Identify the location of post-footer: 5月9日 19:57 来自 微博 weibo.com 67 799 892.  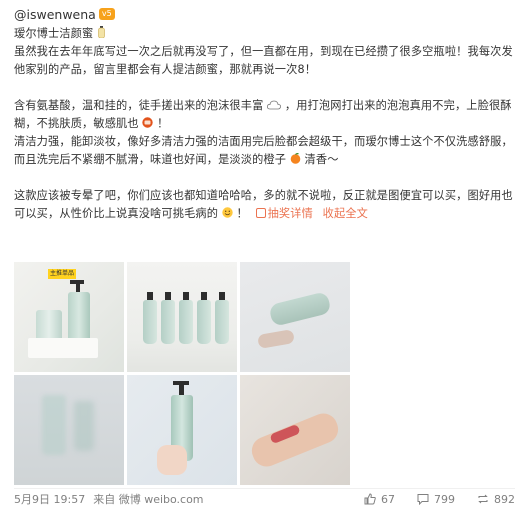
(264, 498).